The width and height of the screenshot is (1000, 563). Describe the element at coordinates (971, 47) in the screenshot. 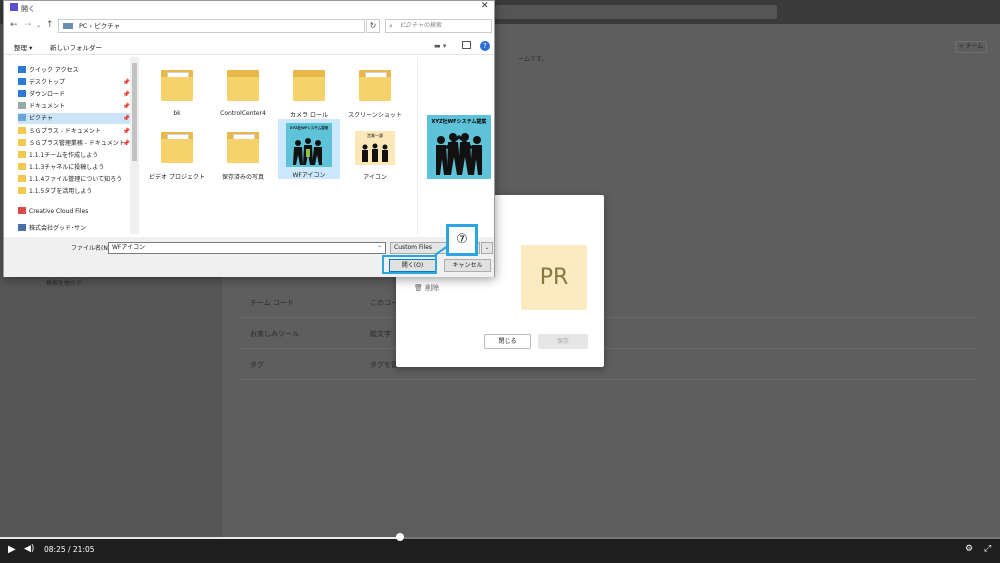

I see `add-team-button: + チーム` at that location.